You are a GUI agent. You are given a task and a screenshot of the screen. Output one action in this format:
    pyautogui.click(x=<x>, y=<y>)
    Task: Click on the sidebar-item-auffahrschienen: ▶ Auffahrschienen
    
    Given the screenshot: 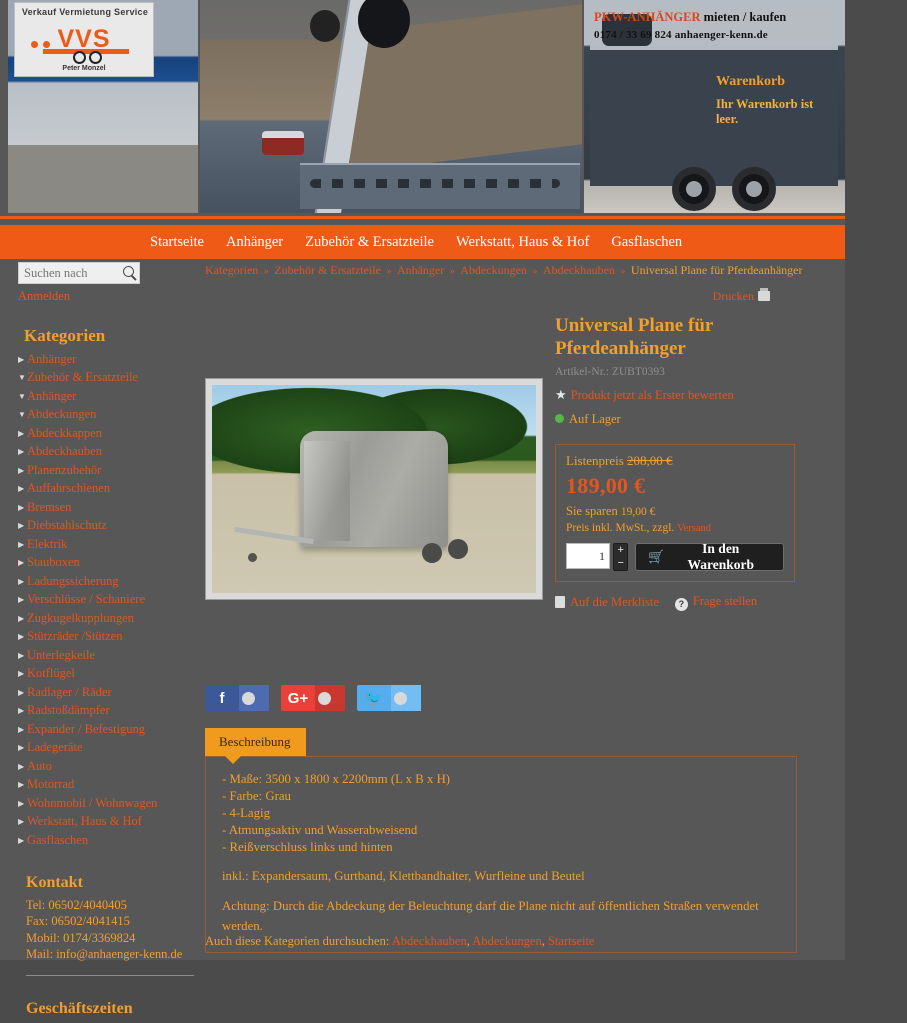 What is the action you would take?
    pyautogui.click(x=108, y=489)
    